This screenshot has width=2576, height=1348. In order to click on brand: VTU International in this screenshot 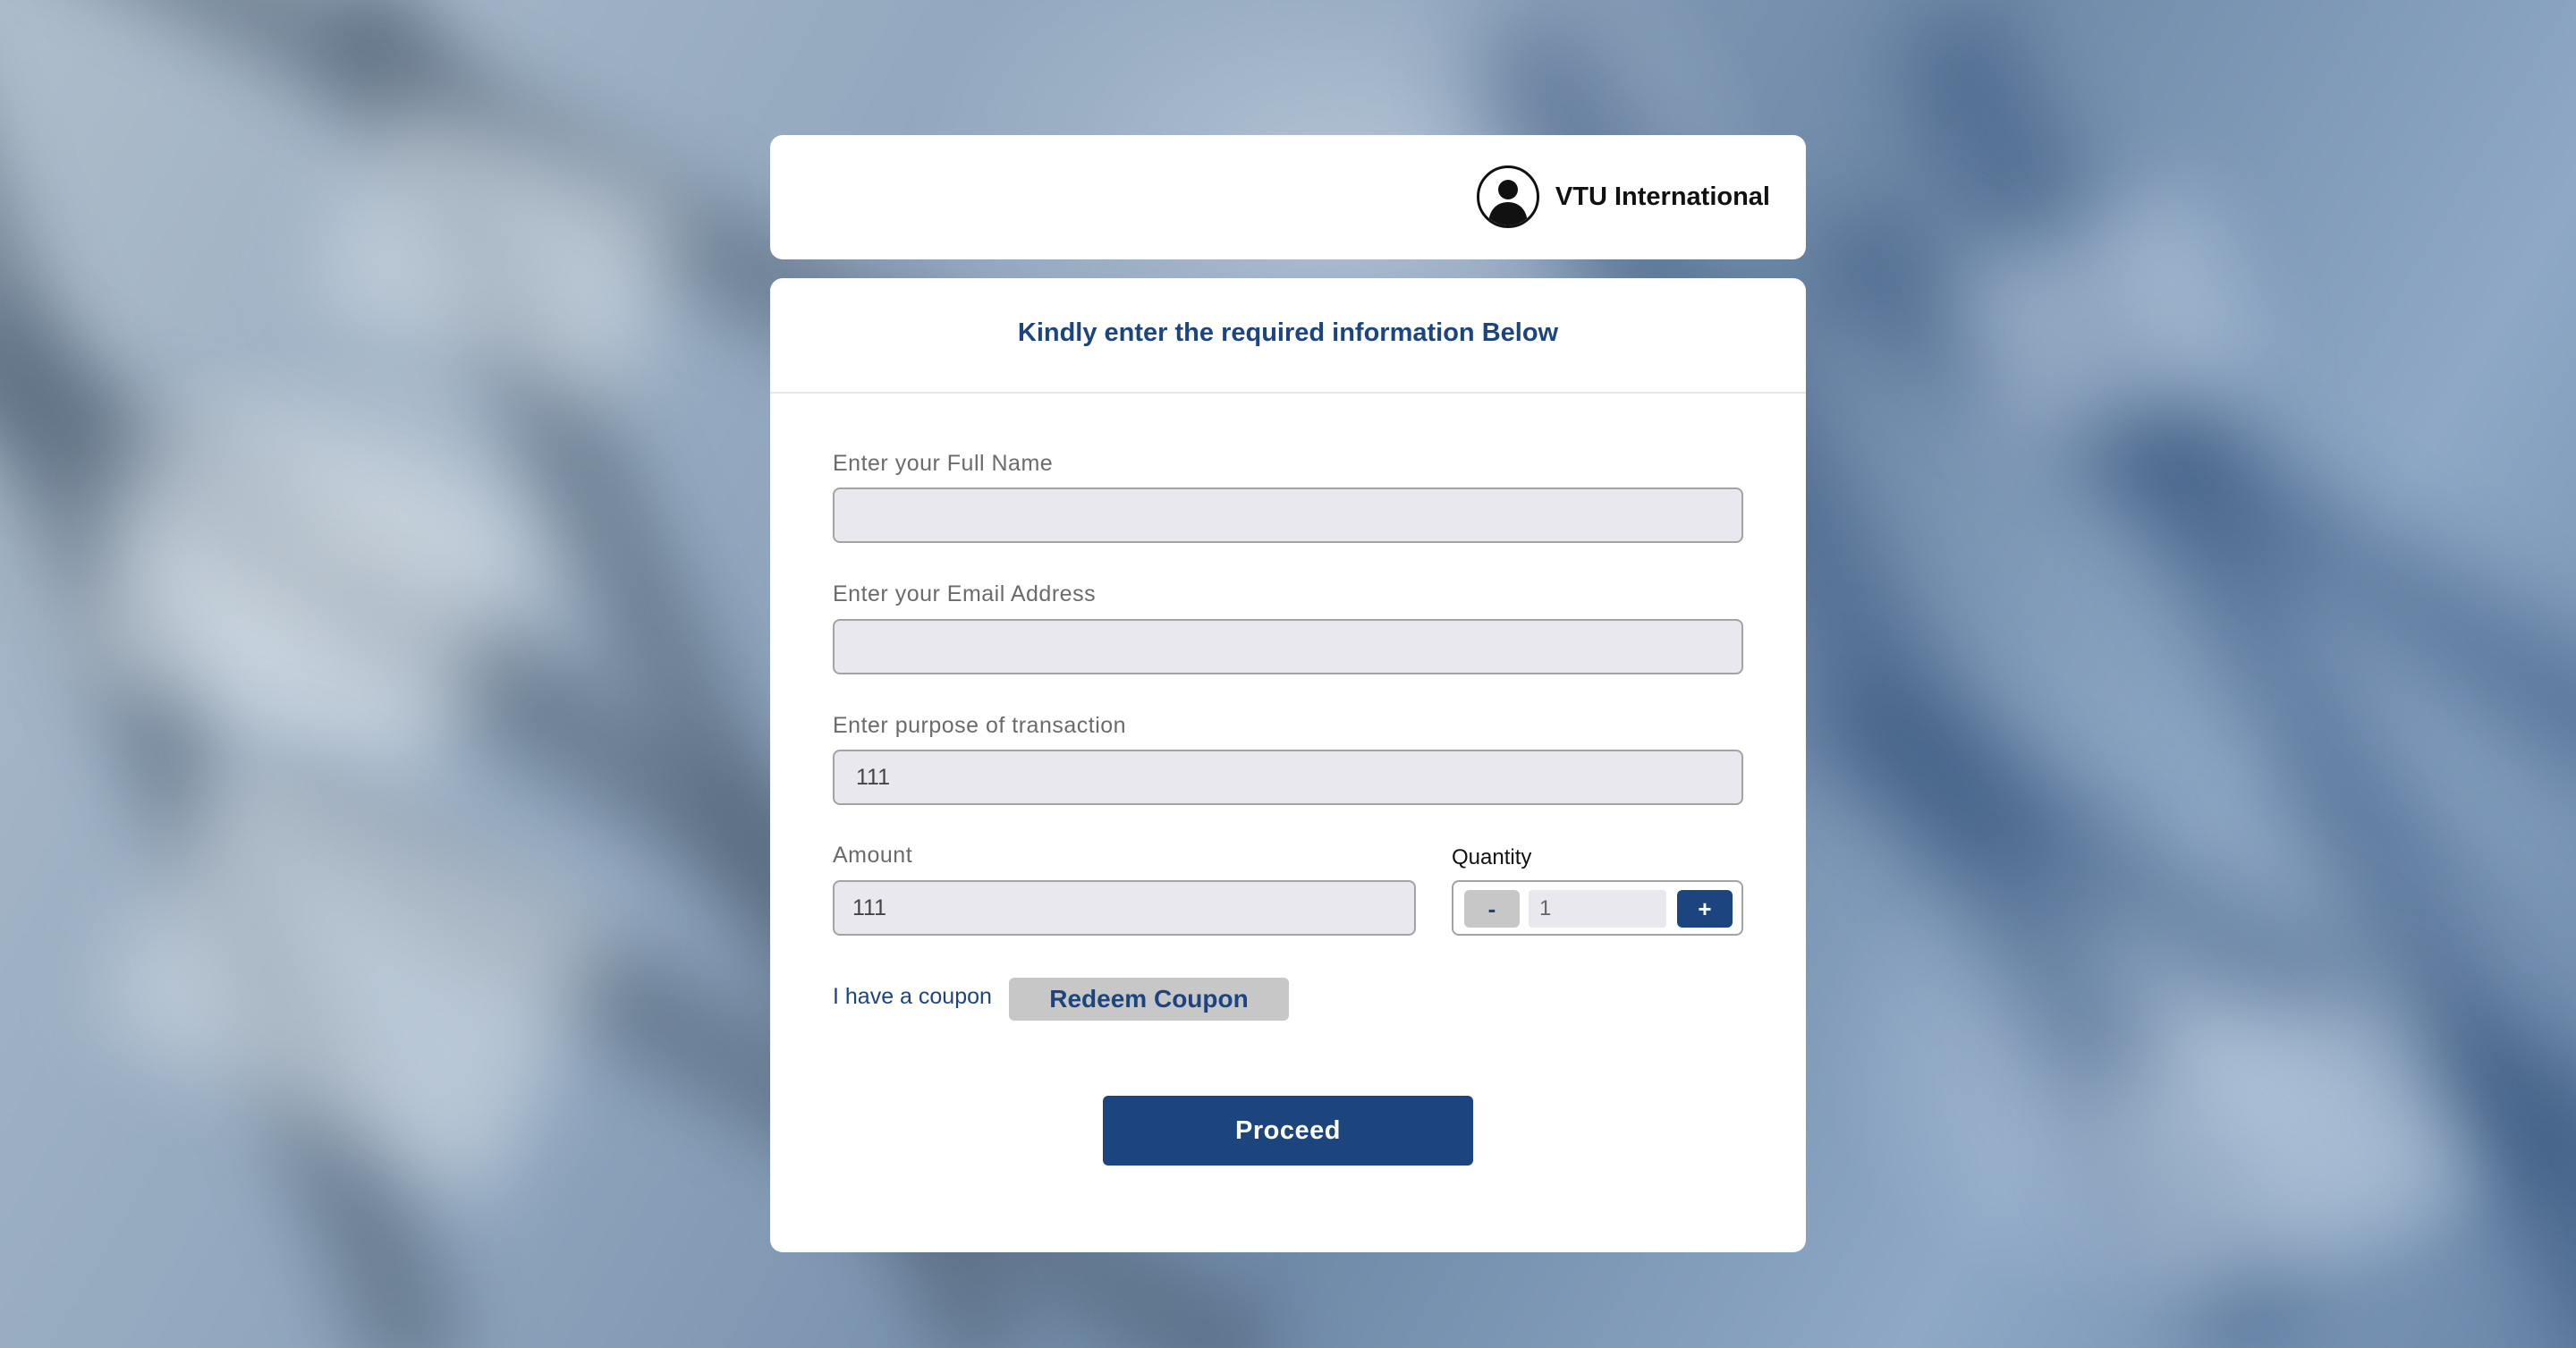, I will do `click(1623, 197)`.